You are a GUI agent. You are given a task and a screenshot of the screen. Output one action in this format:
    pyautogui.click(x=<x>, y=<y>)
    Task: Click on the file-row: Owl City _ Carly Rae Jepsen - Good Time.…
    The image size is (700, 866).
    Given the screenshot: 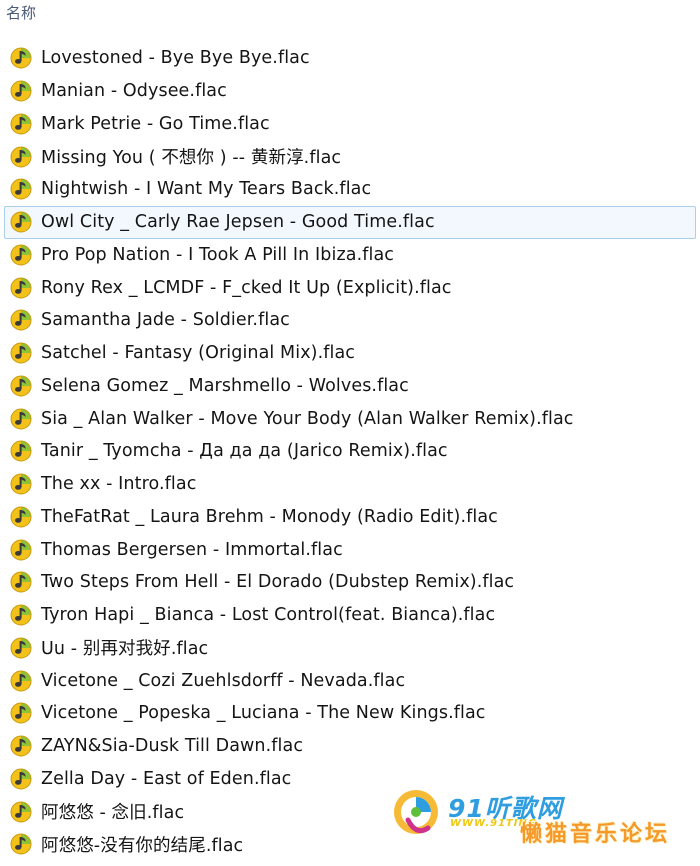 What is the action you would take?
    pyautogui.click(x=350, y=222)
    